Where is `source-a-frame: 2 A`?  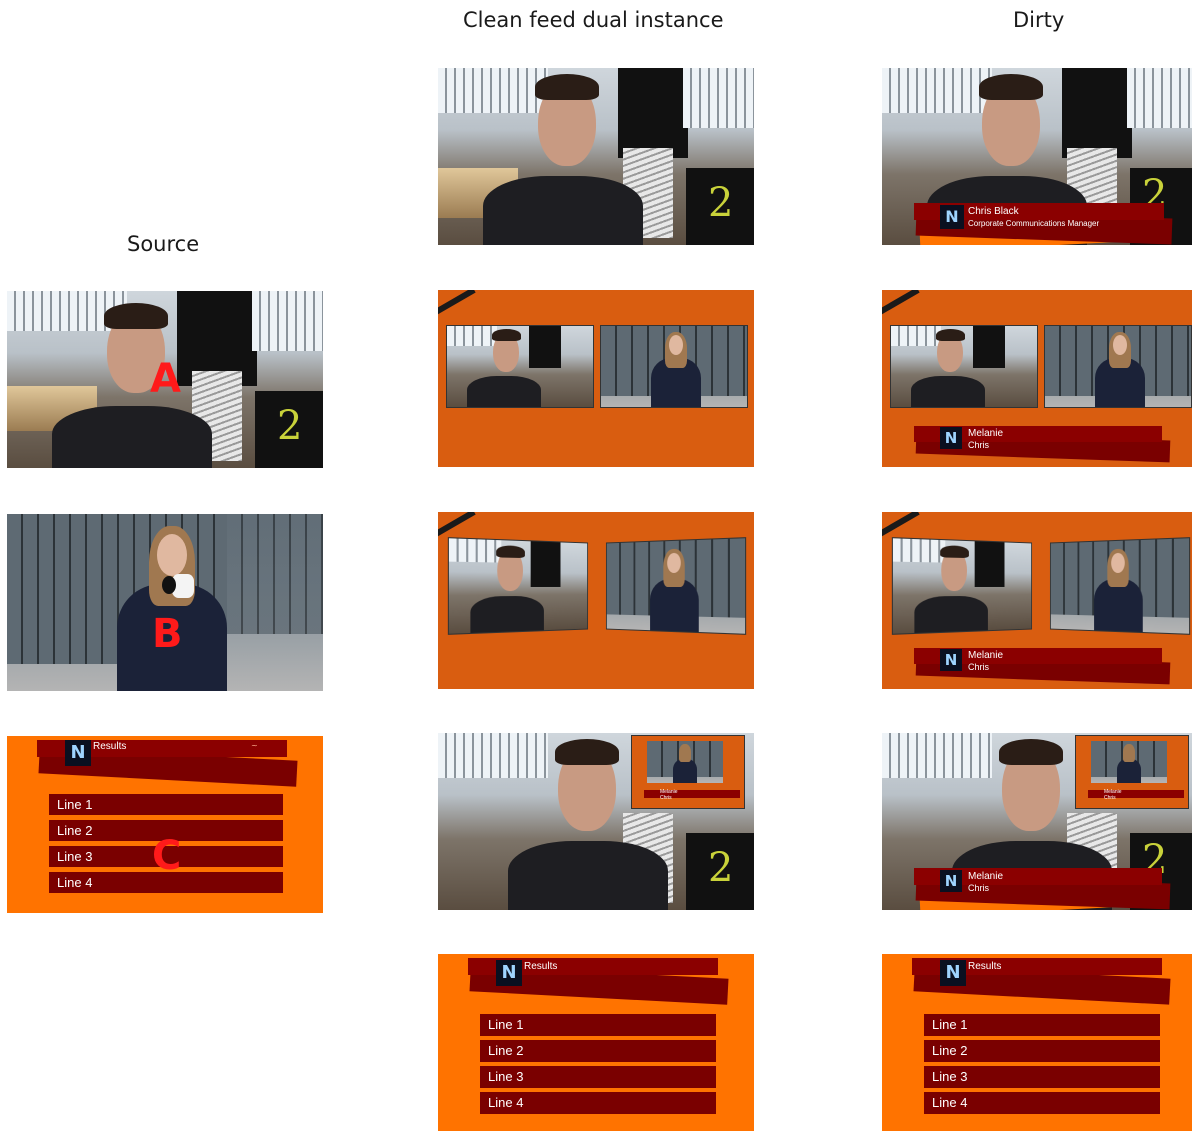
source-a-frame: 2 A is located at coordinates (165, 379).